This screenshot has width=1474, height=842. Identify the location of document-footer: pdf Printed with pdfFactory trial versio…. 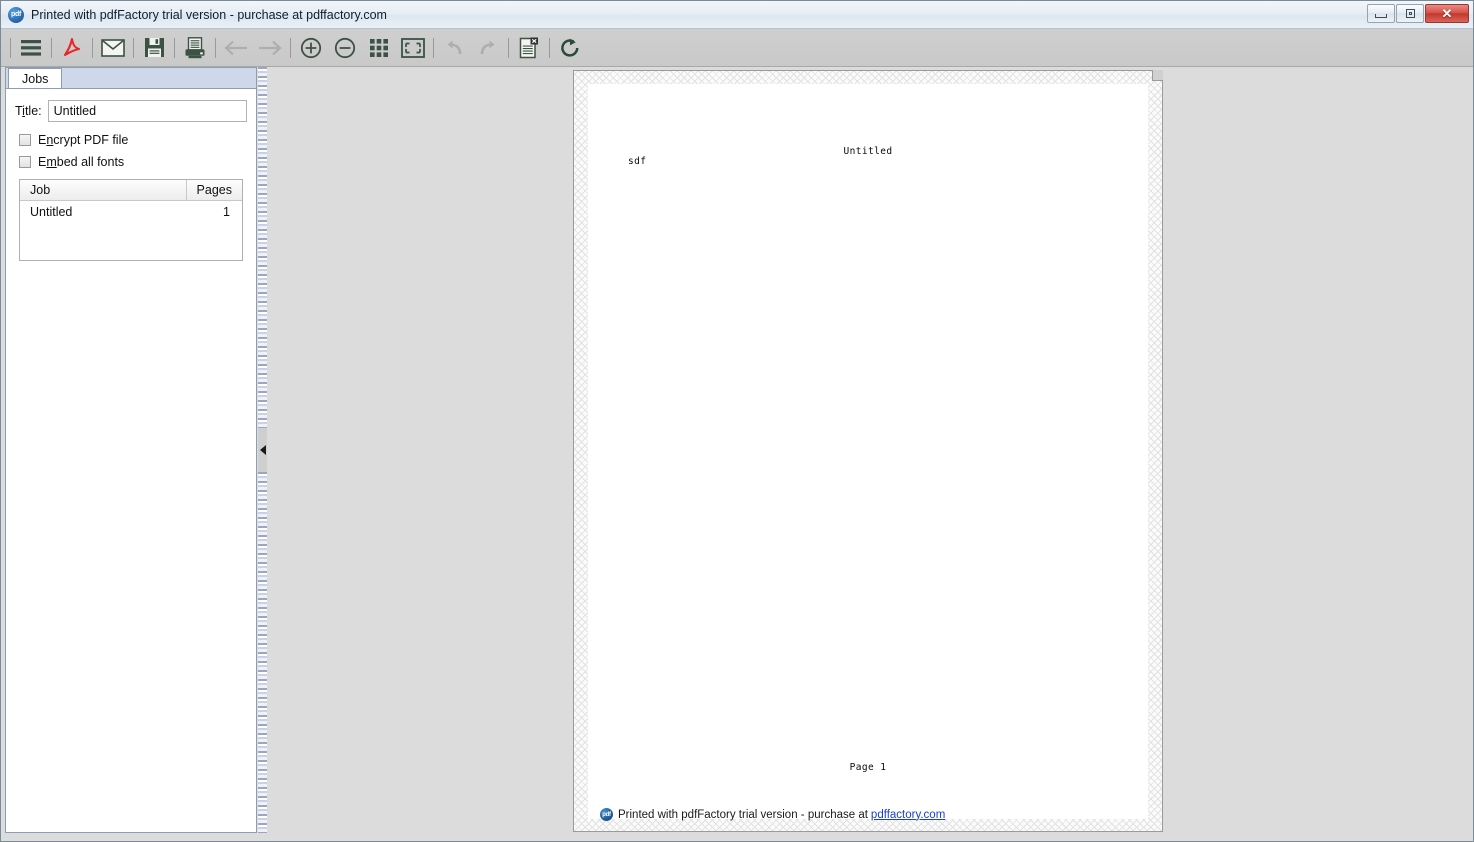
(772, 814).